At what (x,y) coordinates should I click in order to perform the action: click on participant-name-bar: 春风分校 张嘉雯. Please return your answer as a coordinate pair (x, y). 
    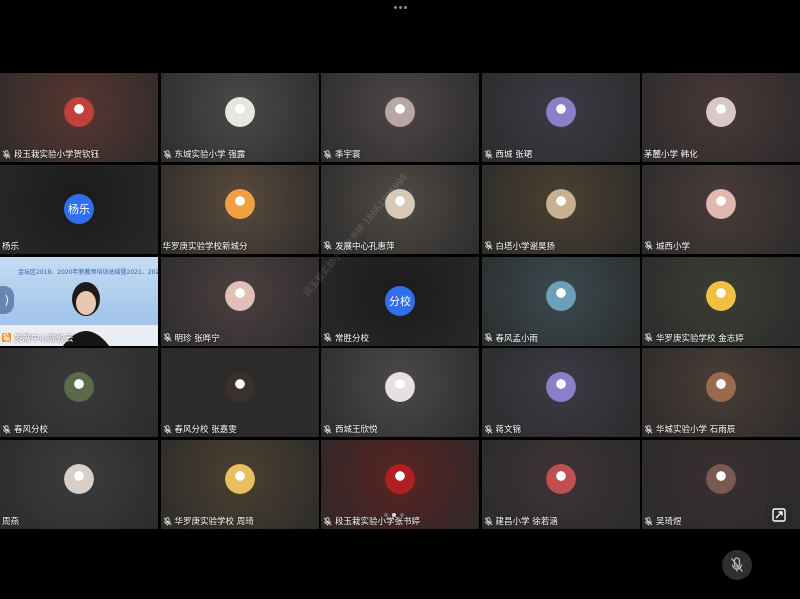
    Looking at the image, I should click on (200, 429).